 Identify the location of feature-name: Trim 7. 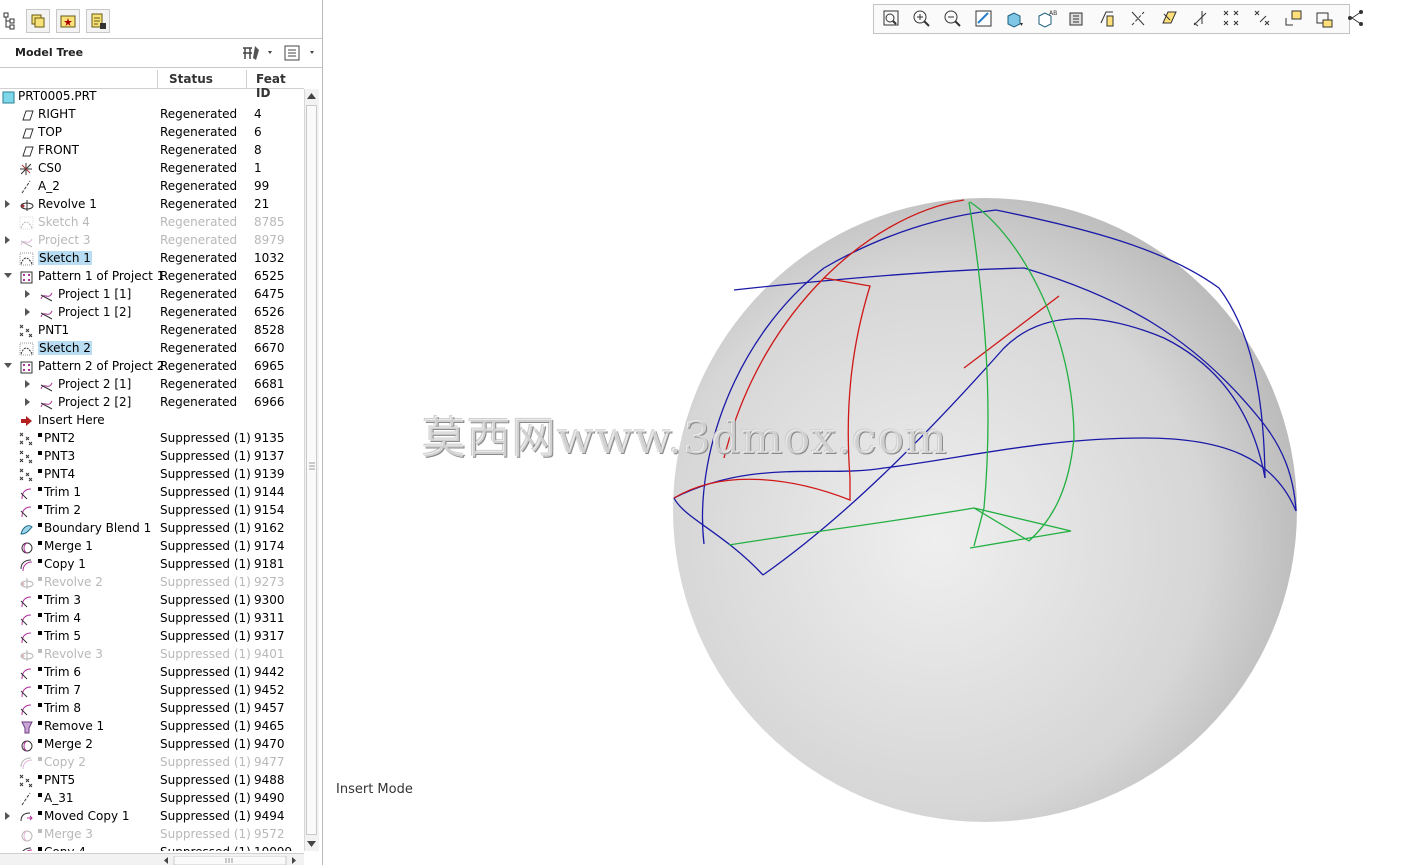
(62, 690).